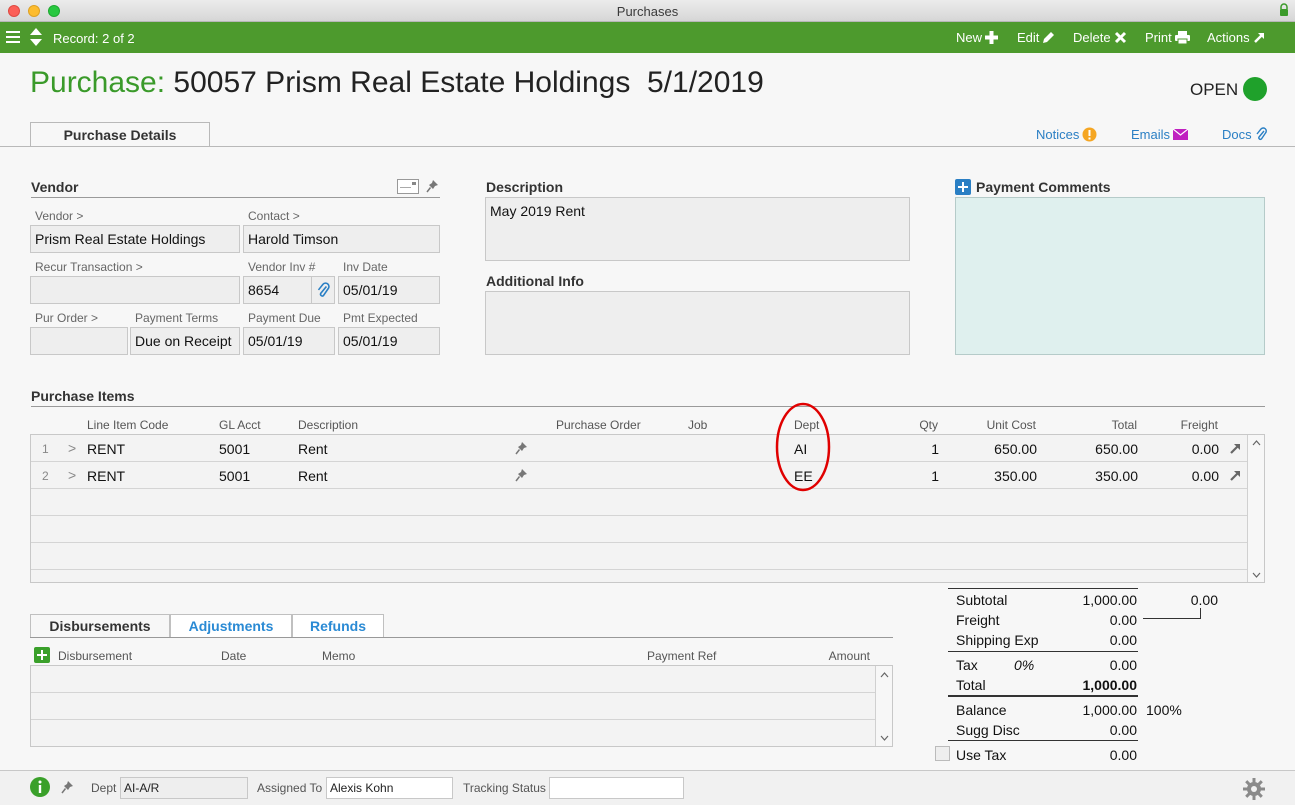  What do you see at coordinates (1164, 710) in the screenshot?
I see `balance-percent: 100%` at bounding box center [1164, 710].